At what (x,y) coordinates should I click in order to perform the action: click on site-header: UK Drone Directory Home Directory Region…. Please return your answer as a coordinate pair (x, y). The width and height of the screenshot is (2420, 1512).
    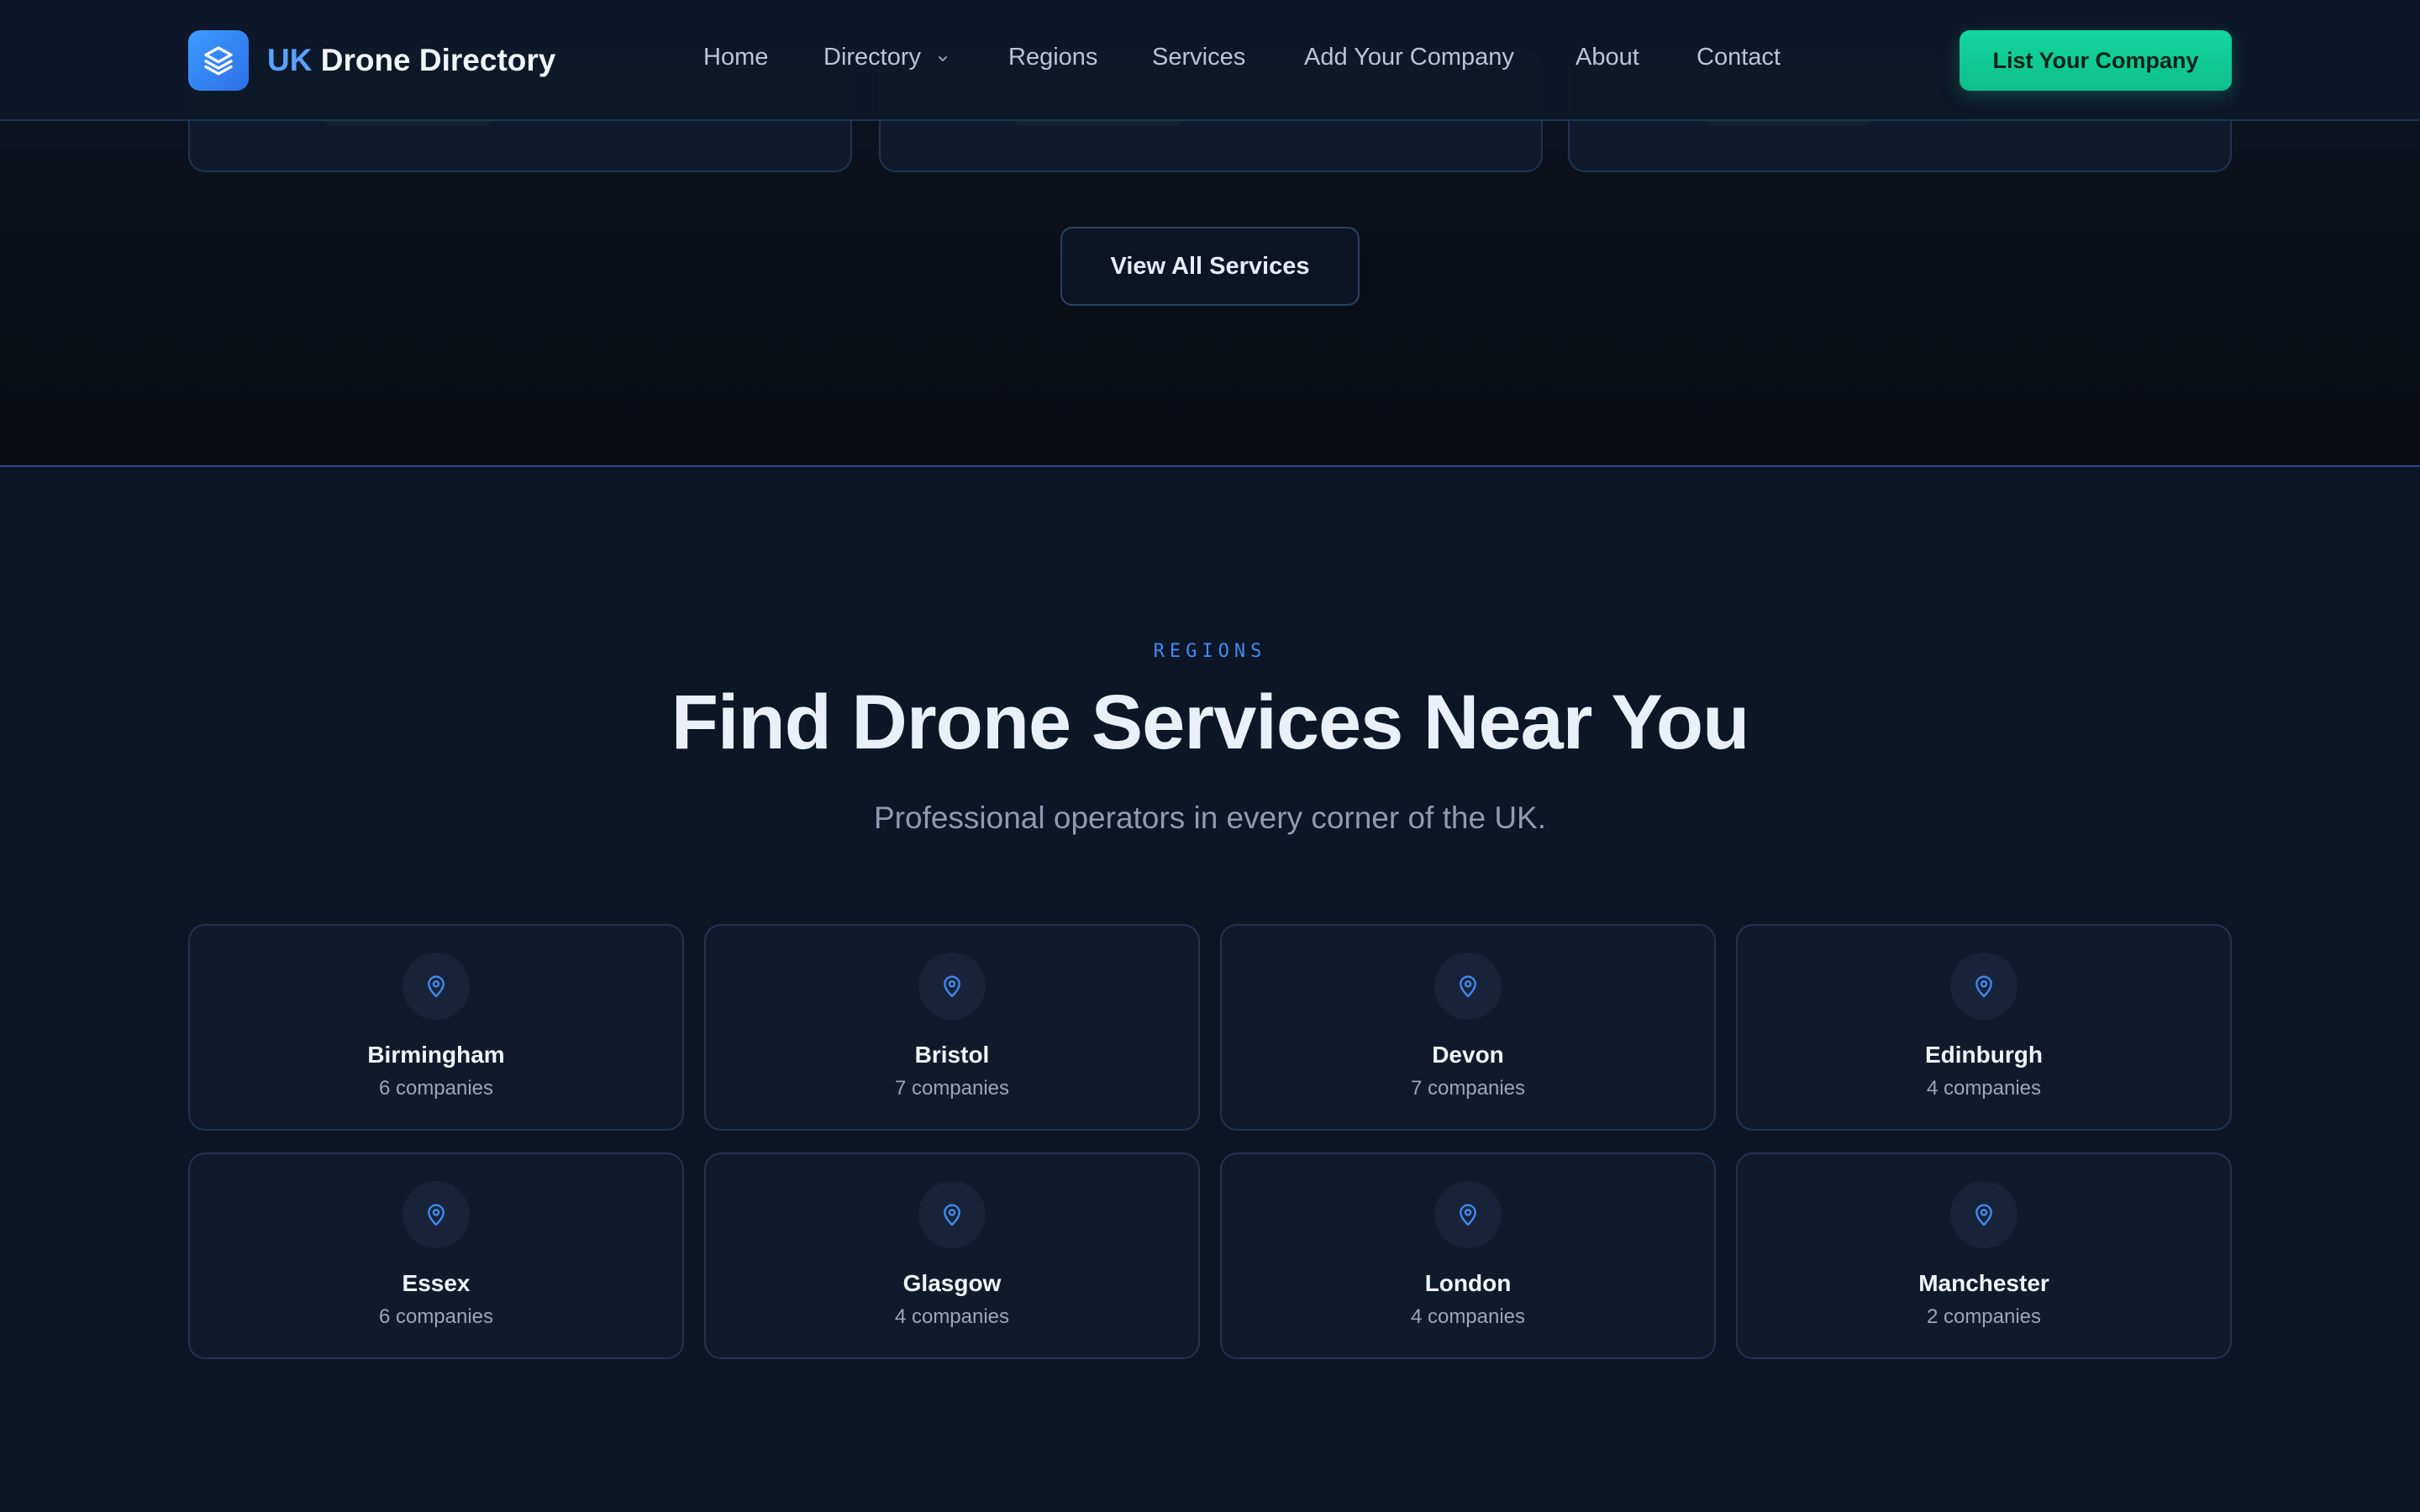
    Looking at the image, I should click on (1210, 60).